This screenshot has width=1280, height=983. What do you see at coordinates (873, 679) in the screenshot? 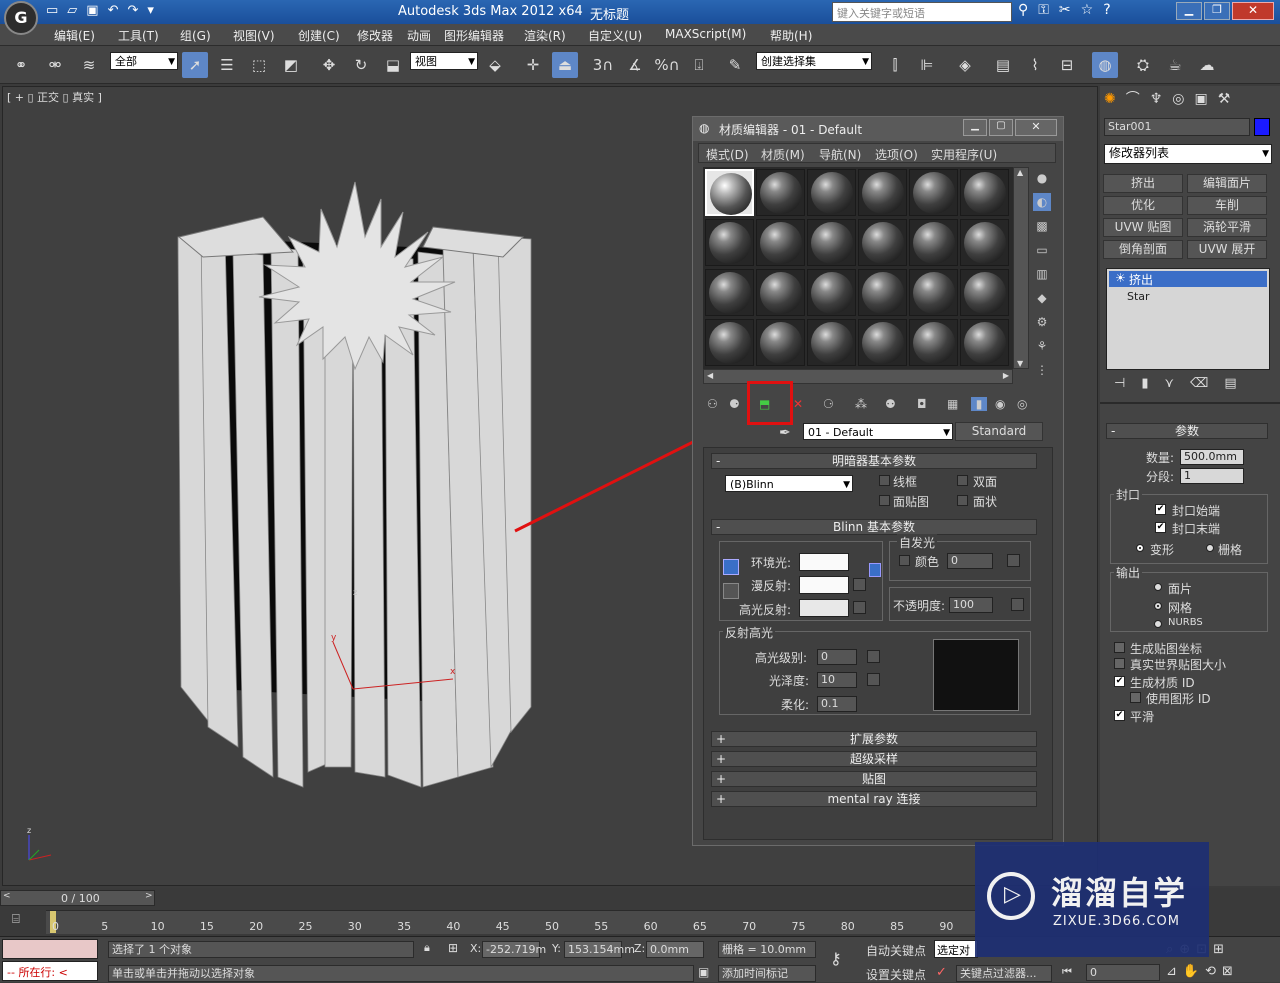
I see `glossiness-map-button` at bounding box center [873, 679].